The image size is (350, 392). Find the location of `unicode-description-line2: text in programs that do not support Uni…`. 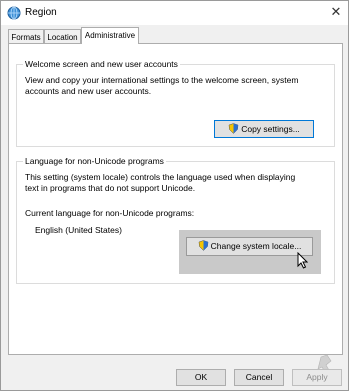

unicode-description-line2: text in programs that do not support Uni… is located at coordinates (110, 188).